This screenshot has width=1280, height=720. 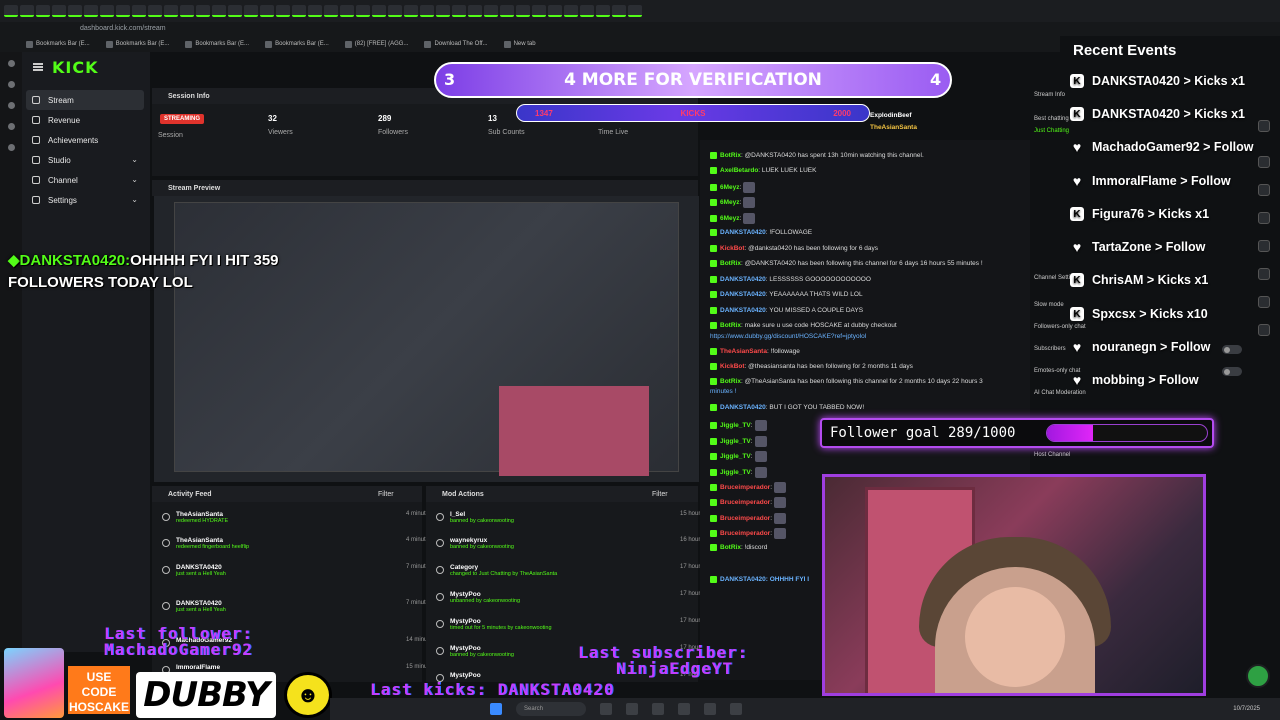 What do you see at coordinates (11, 63) in the screenshot?
I see `home-icon` at bounding box center [11, 63].